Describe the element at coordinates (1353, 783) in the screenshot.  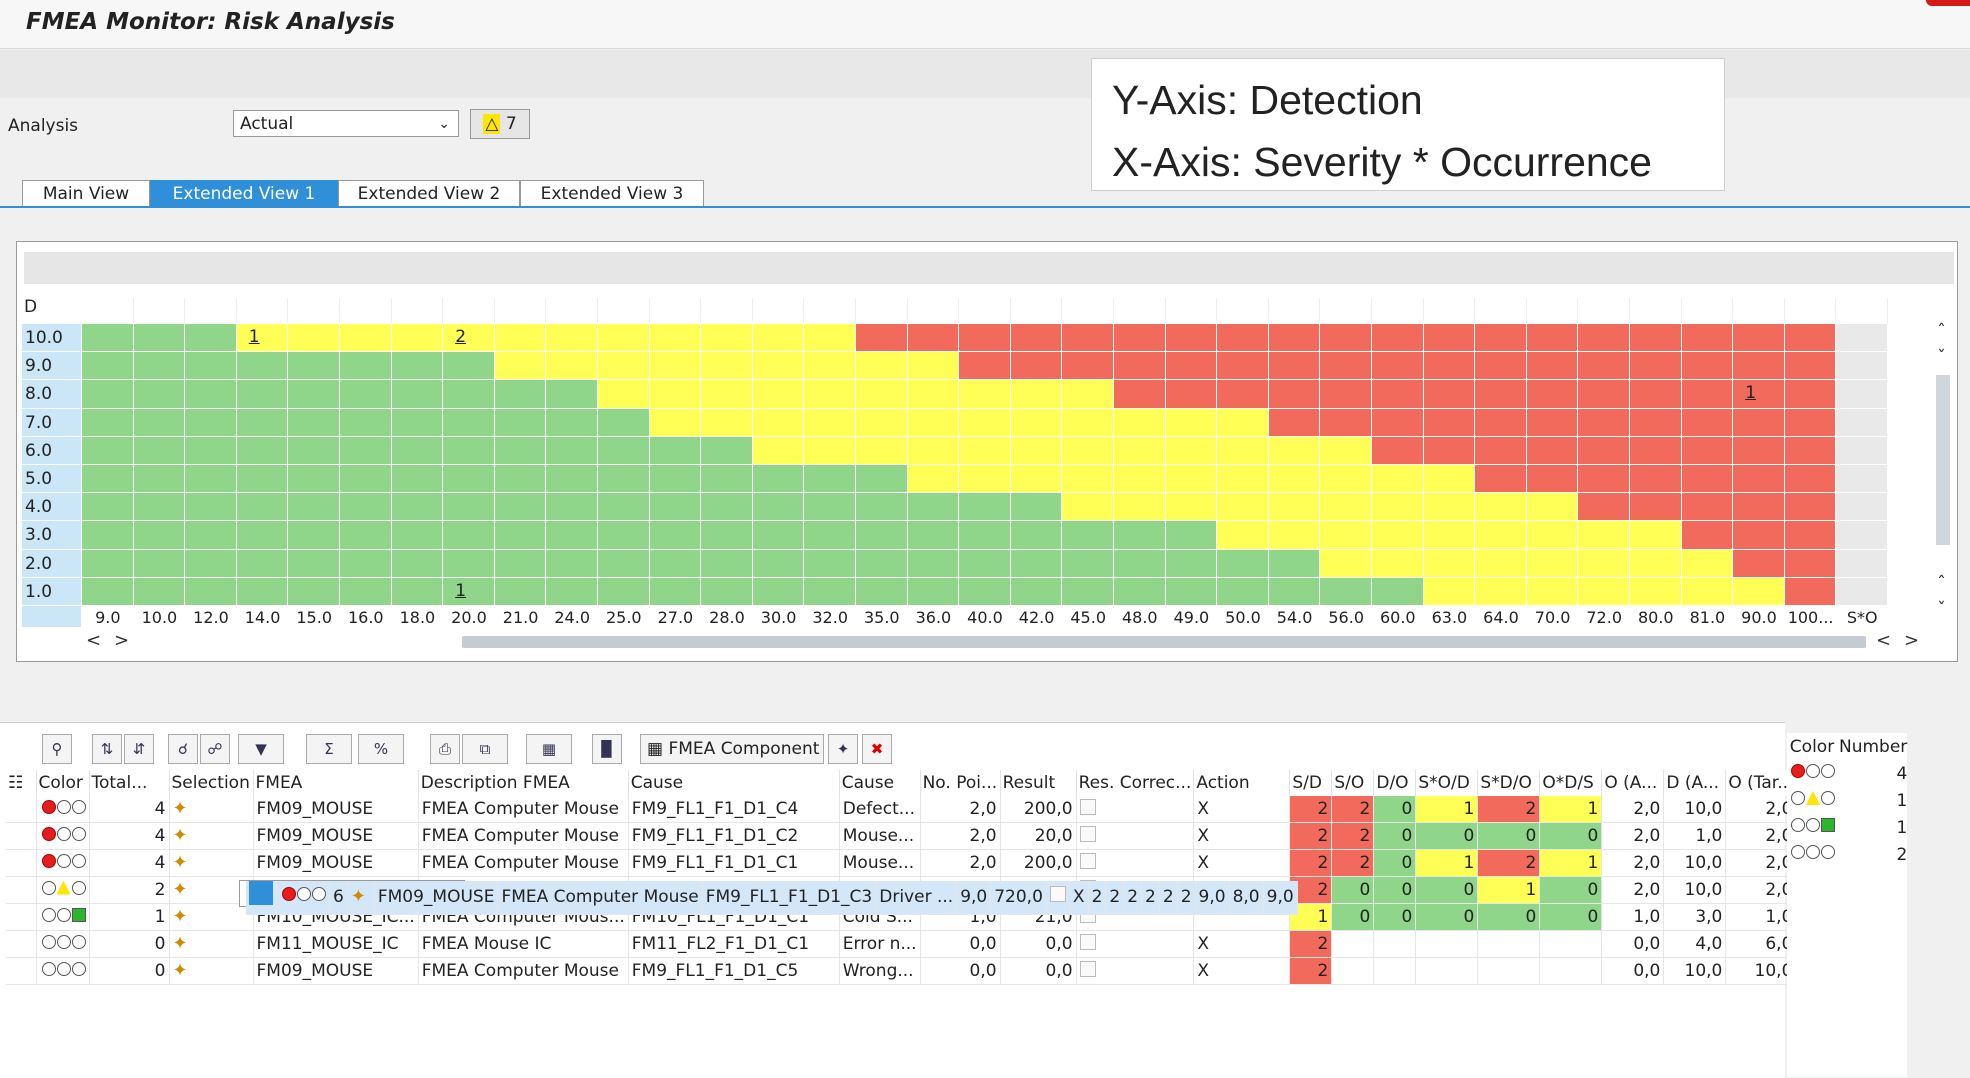
I see `column-header: S/O` at that location.